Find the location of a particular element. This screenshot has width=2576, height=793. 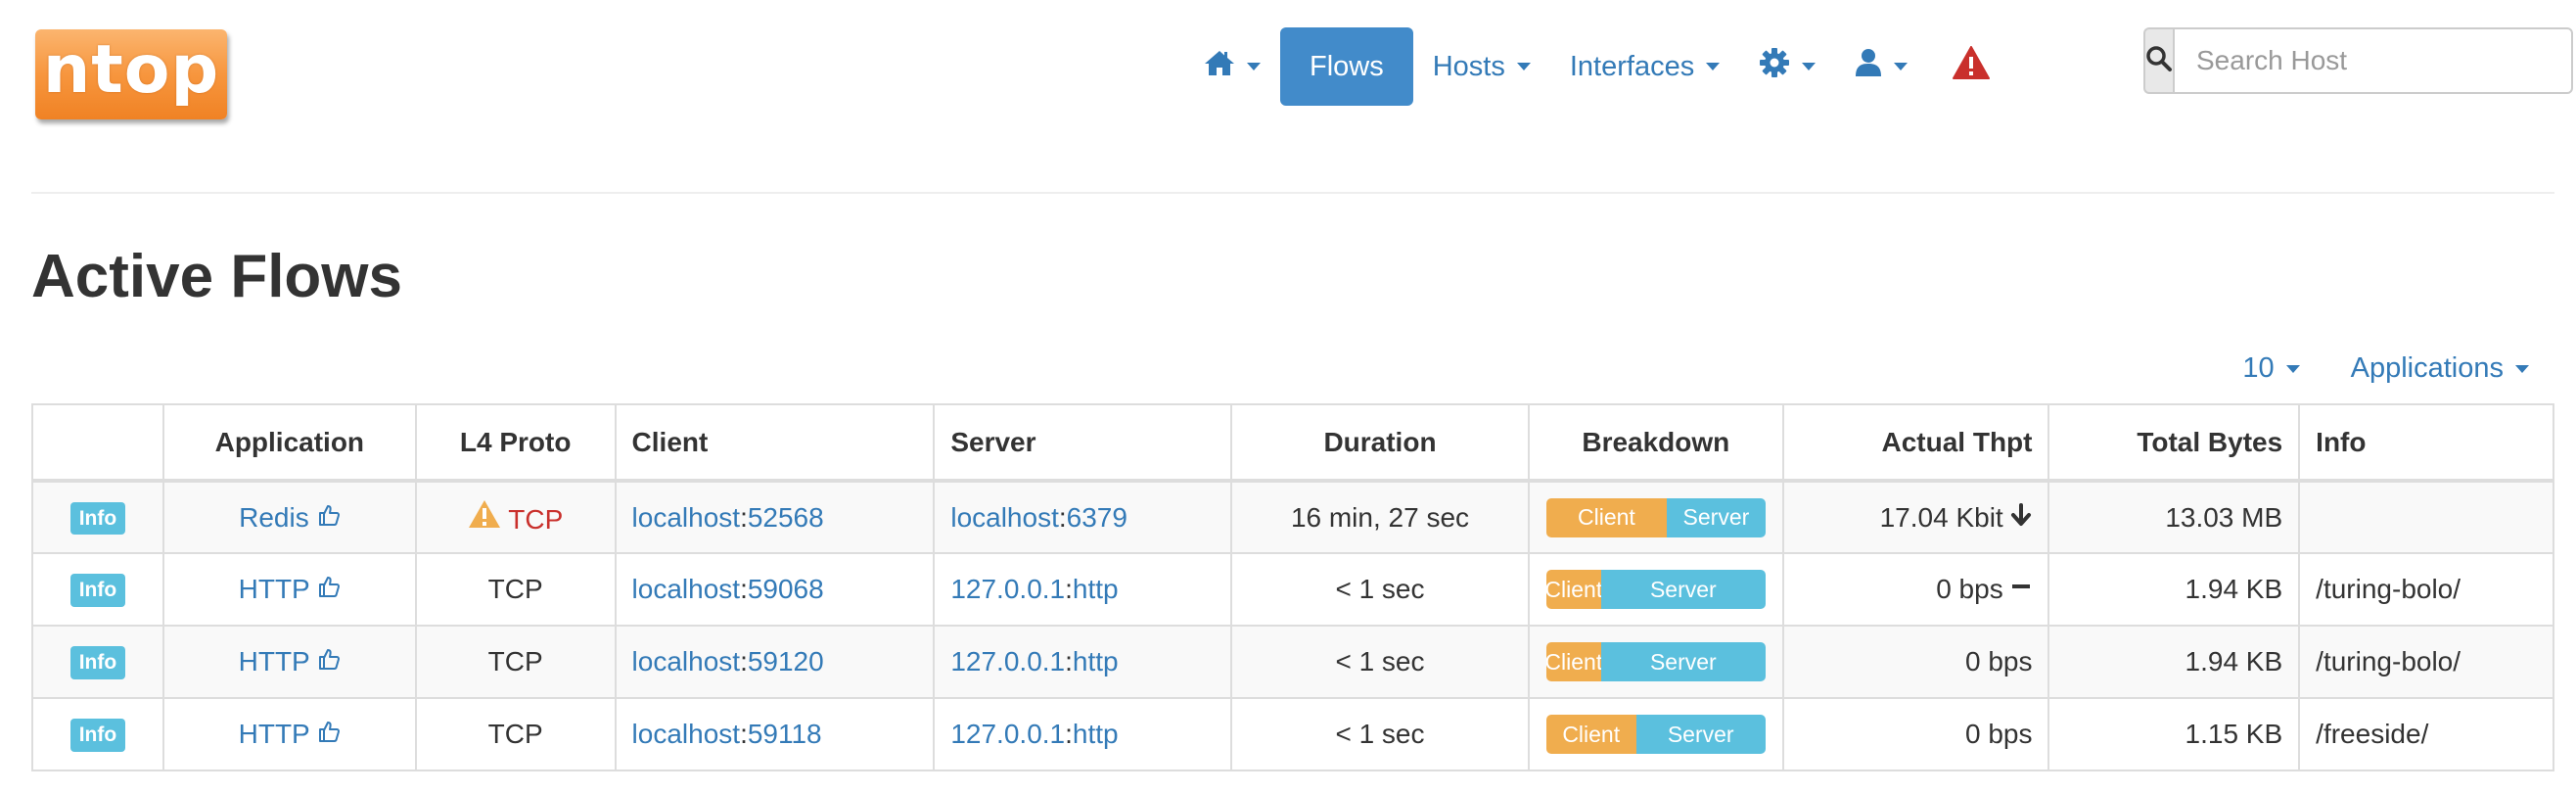

col-header-client: Client is located at coordinates (775, 443).